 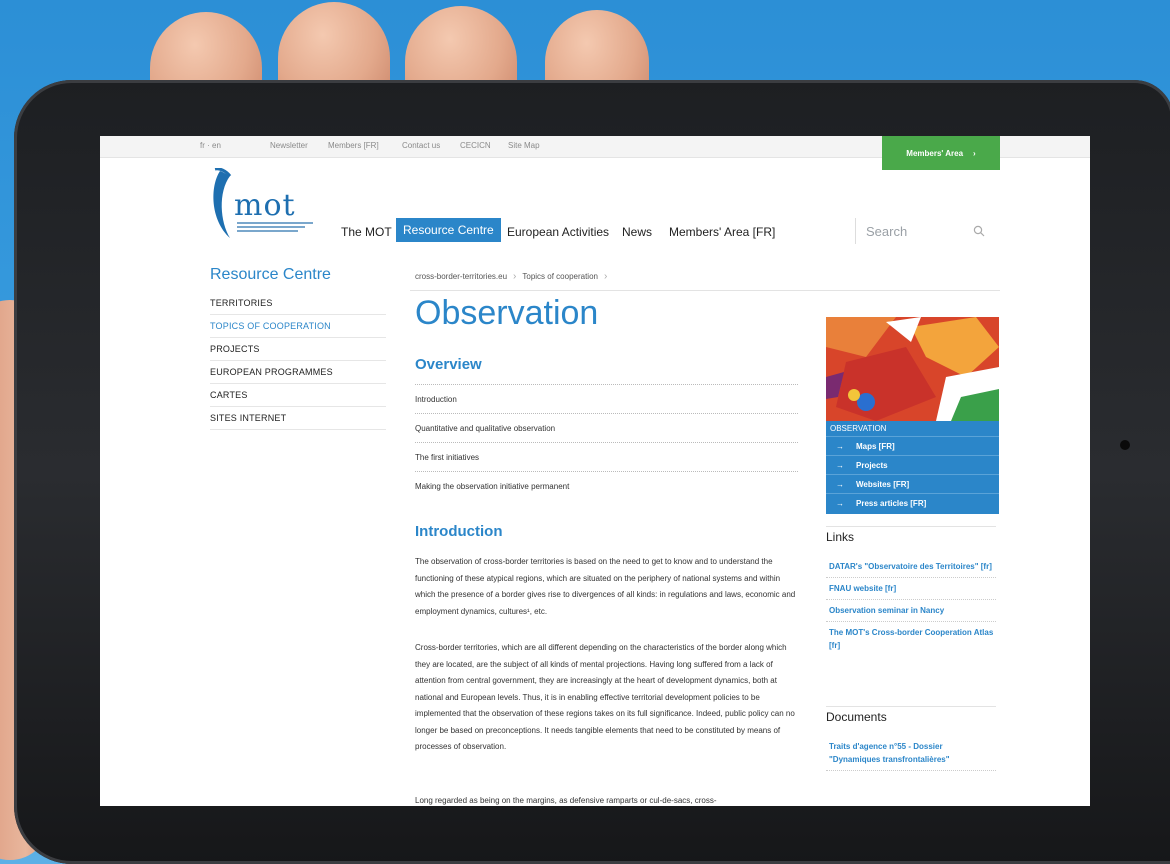 I want to click on observation-link-websites: → Websites [FR], so click(x=912, y=484).